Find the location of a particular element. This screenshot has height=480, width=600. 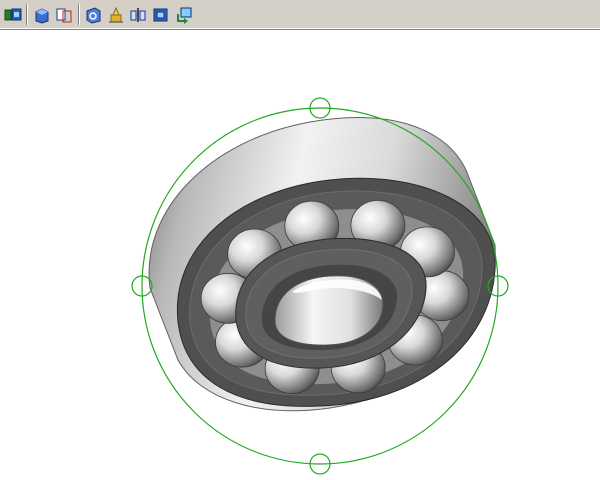

section-view-icon is located at coordinates (138, 15).